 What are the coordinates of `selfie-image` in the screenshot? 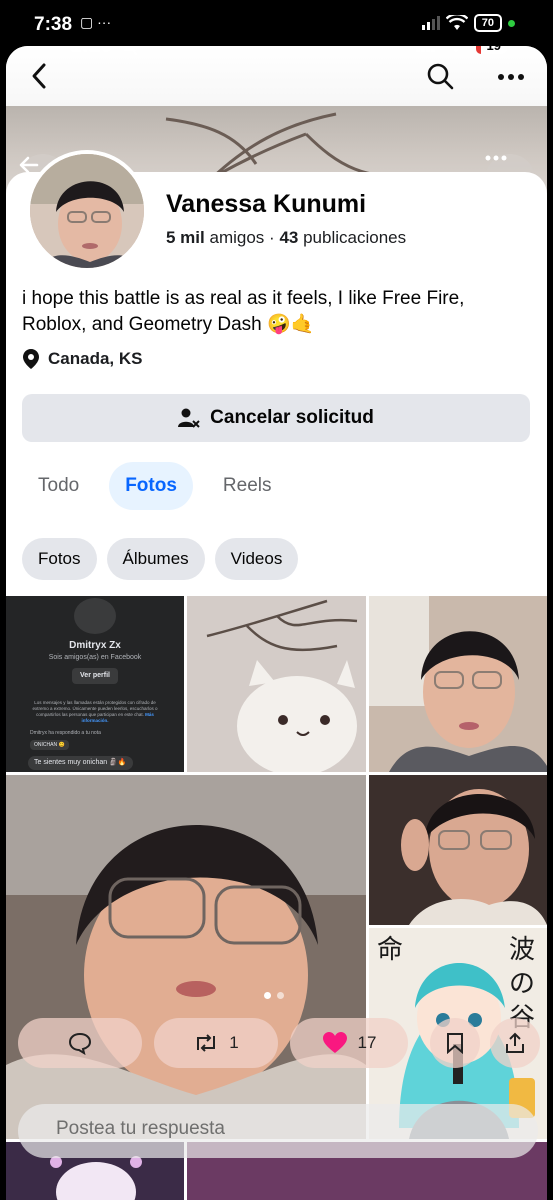 It's located at (458, 684).